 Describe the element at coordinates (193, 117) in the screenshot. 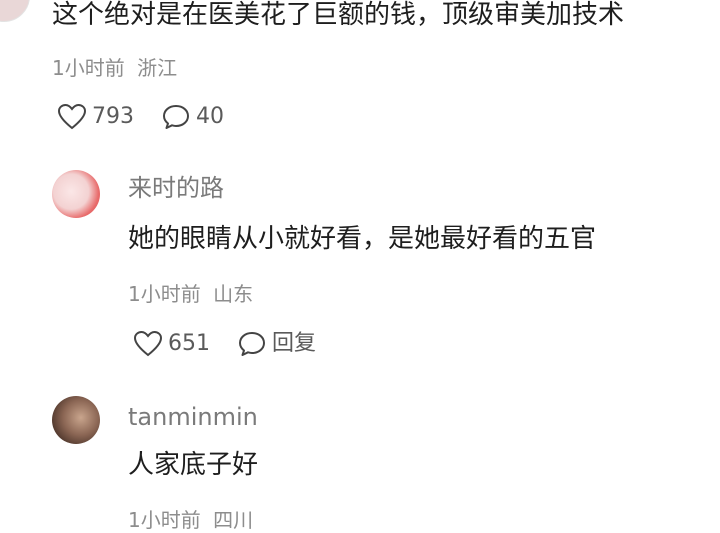

I see `reply-button: 40` at that location.